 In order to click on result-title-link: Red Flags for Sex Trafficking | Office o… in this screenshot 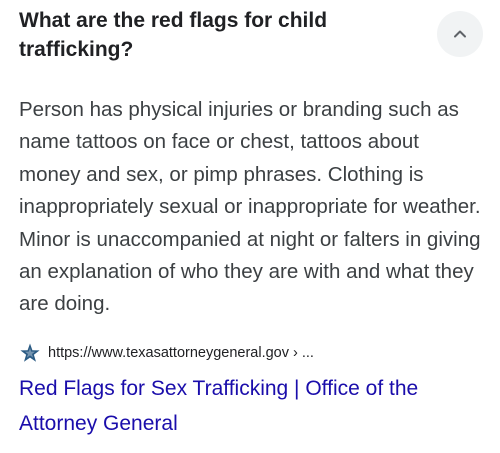, I will do `click(244, 406)`.